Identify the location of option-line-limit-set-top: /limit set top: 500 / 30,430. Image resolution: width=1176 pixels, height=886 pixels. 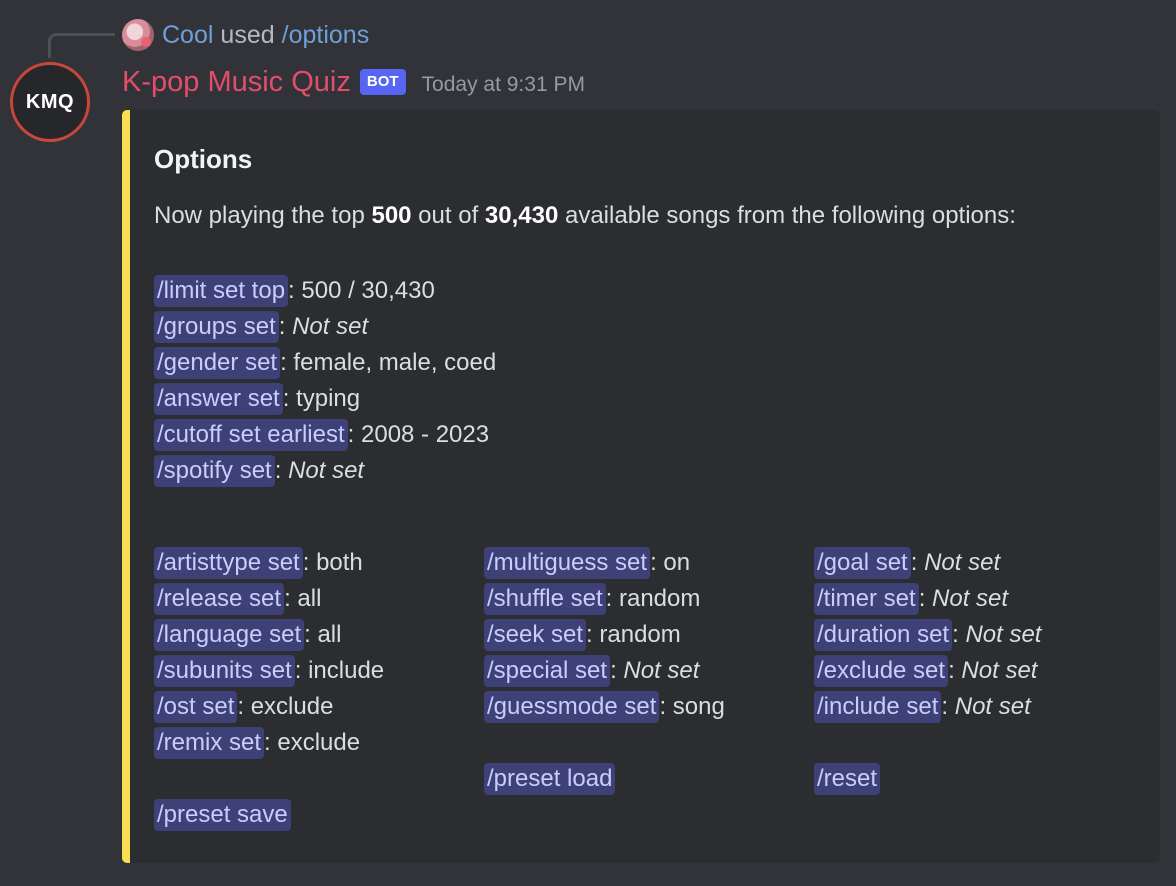
(294, 291).